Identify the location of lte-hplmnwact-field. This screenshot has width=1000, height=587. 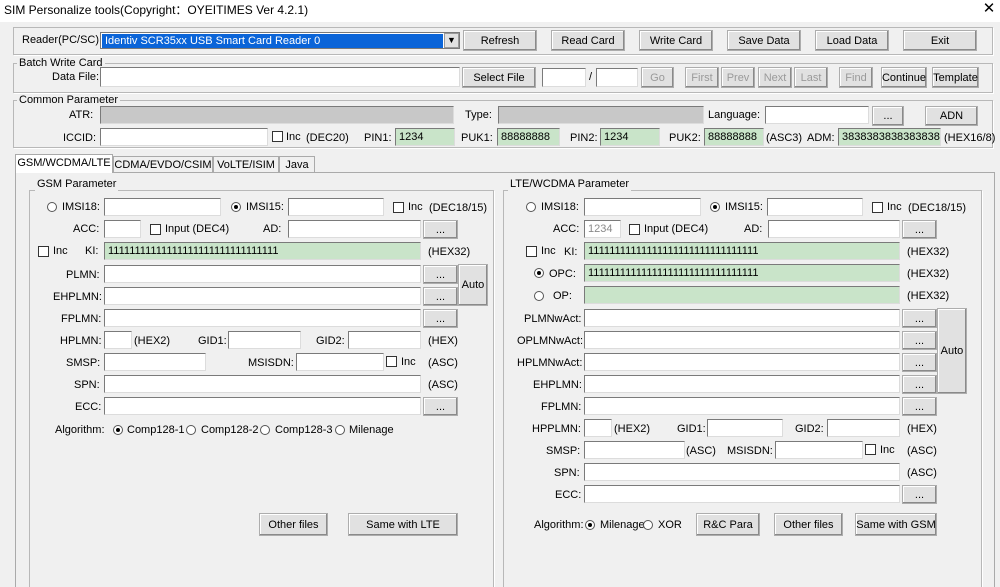
(742, 362).